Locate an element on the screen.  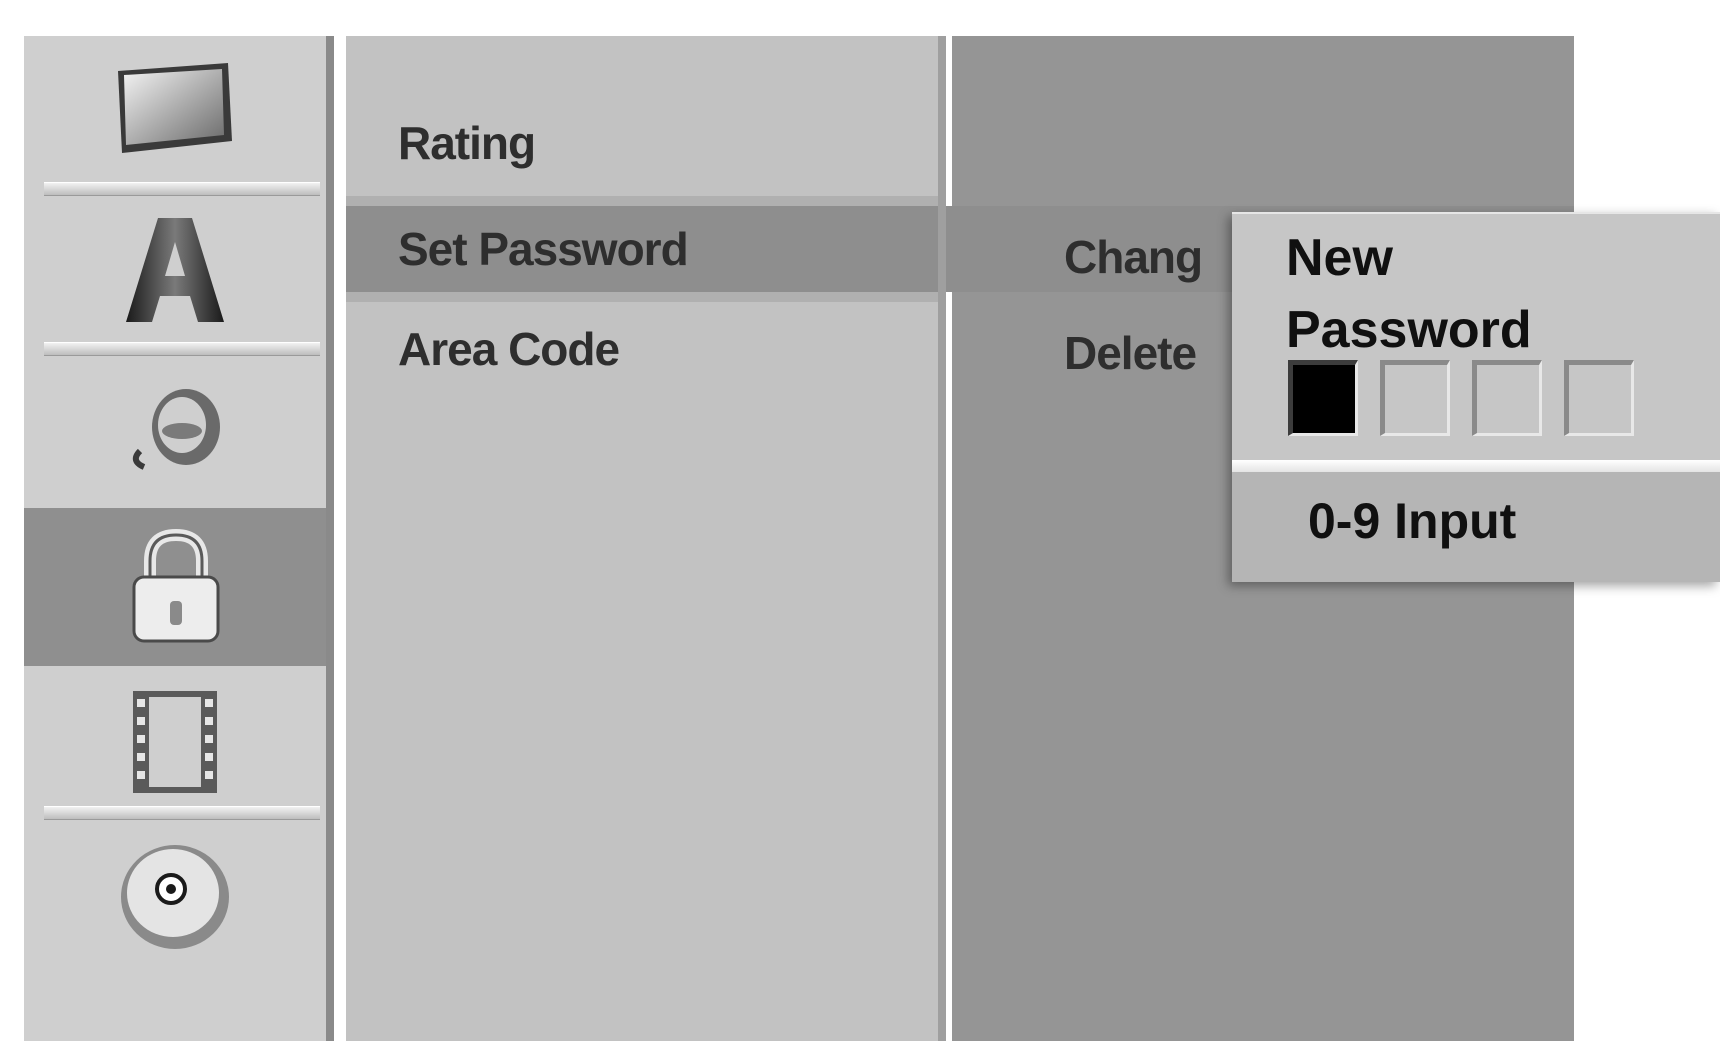
menu-item-label: Rating is located at coordinates (467, 143).